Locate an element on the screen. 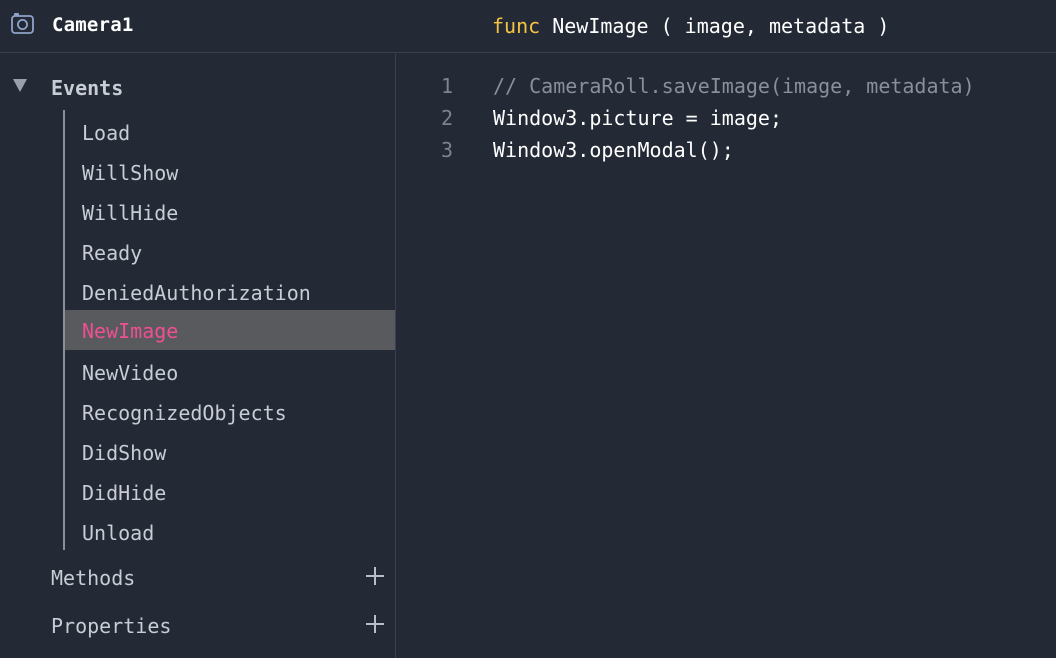 The width and height of the screenshot is (1056, 658). event-item-didshow: DidShow is located at coordinates (230, 452).